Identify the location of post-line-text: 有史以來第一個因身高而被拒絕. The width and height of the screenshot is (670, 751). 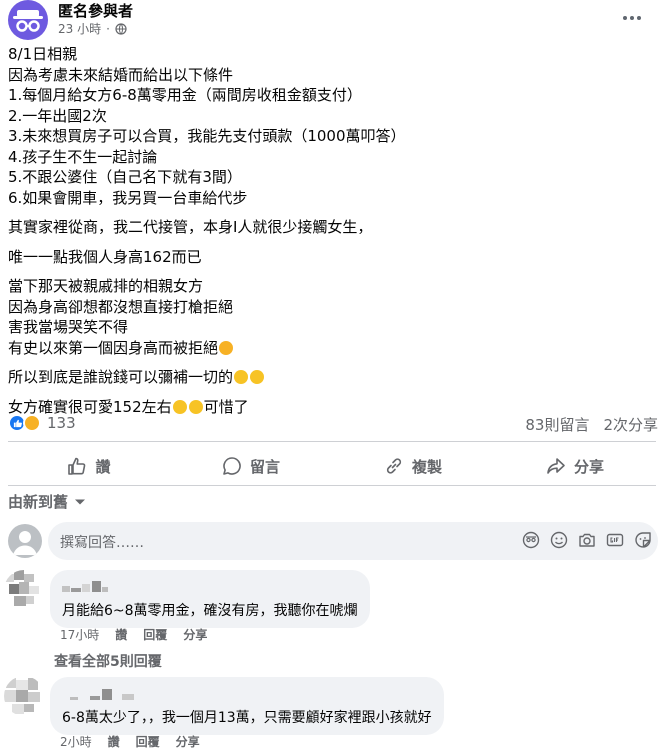
(113, 347).